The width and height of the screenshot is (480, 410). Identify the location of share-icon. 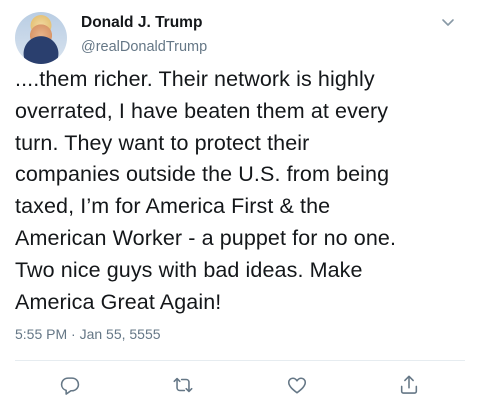
(409, 384).